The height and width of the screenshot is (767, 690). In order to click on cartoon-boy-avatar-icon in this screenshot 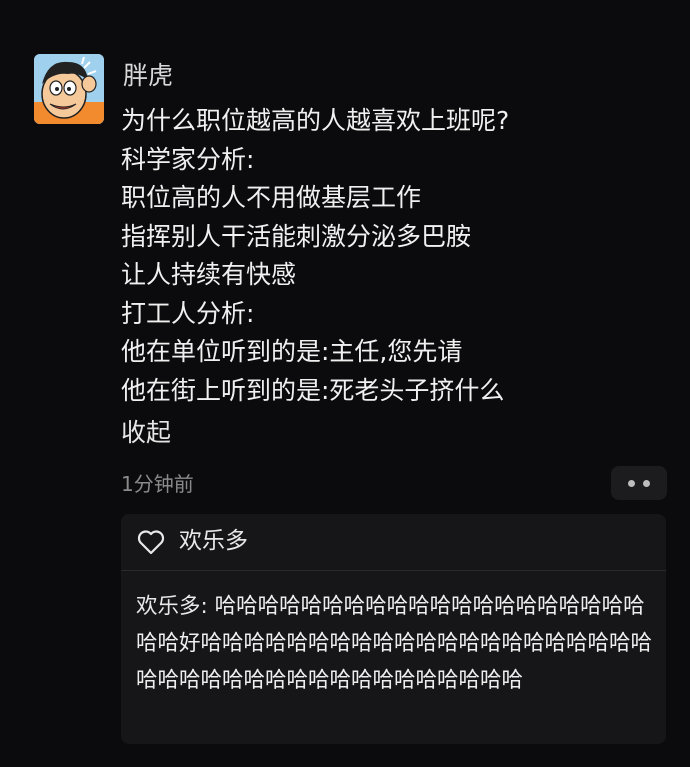, I will do `click(69, 89)`.